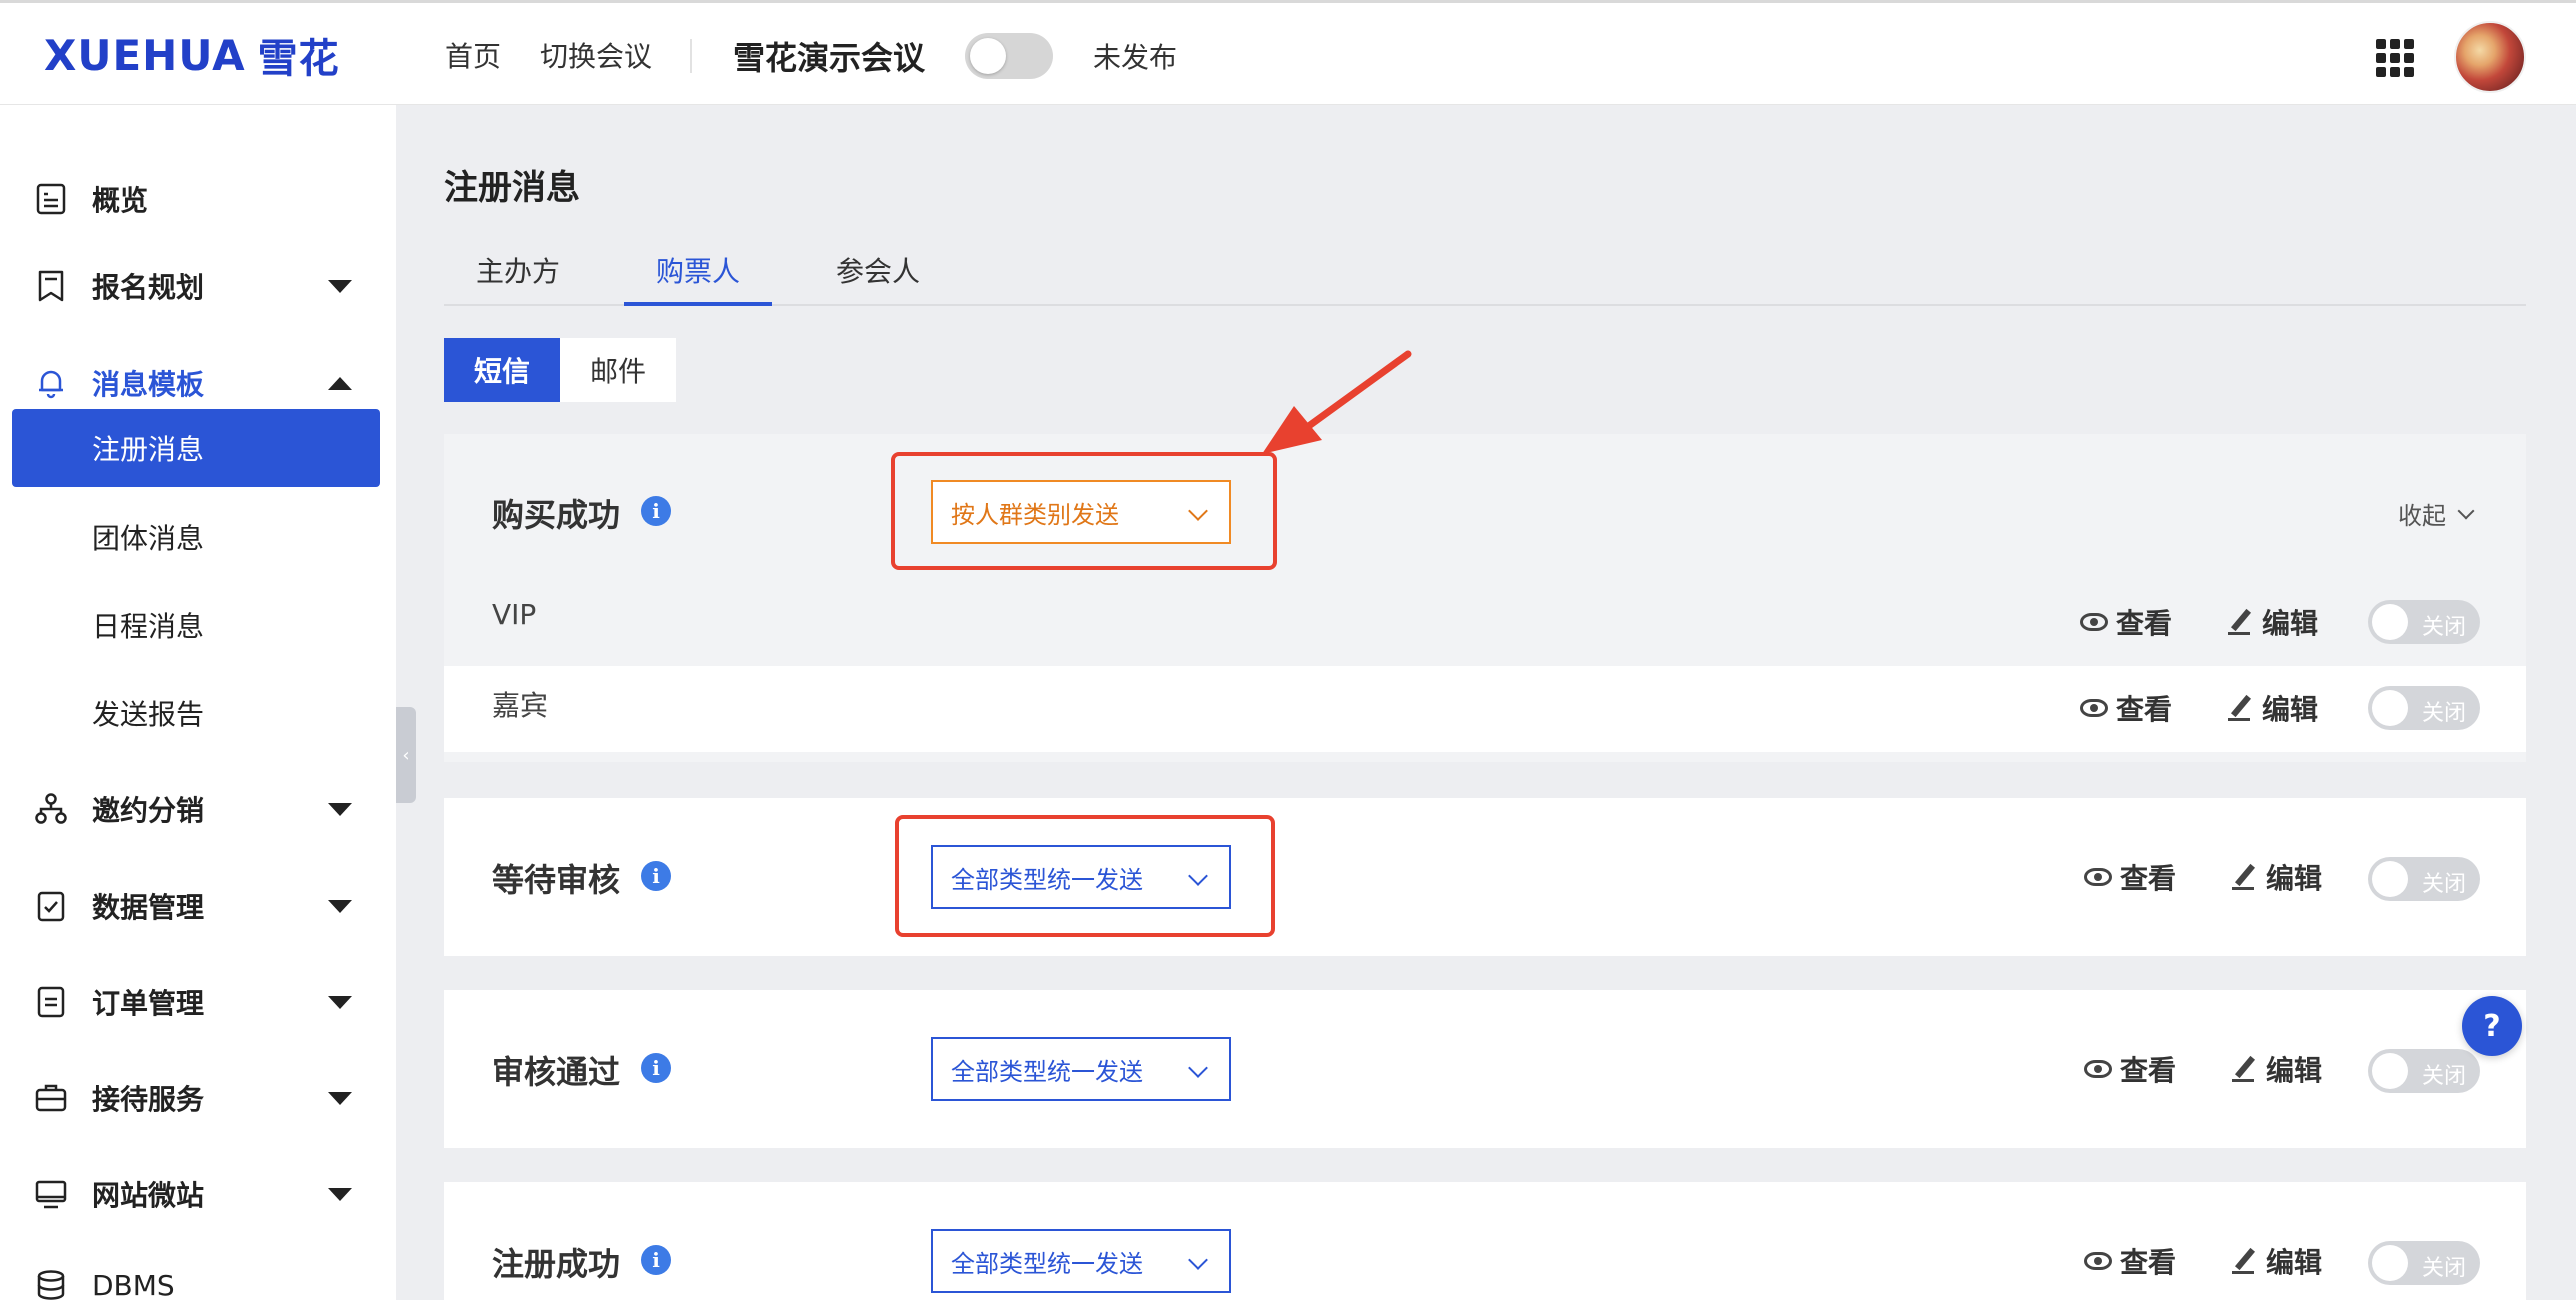  I want to click on top-bar: XUEHUA 雪花 首页 切换会议 雪花演示会议 未发布, so click(1288, 52).